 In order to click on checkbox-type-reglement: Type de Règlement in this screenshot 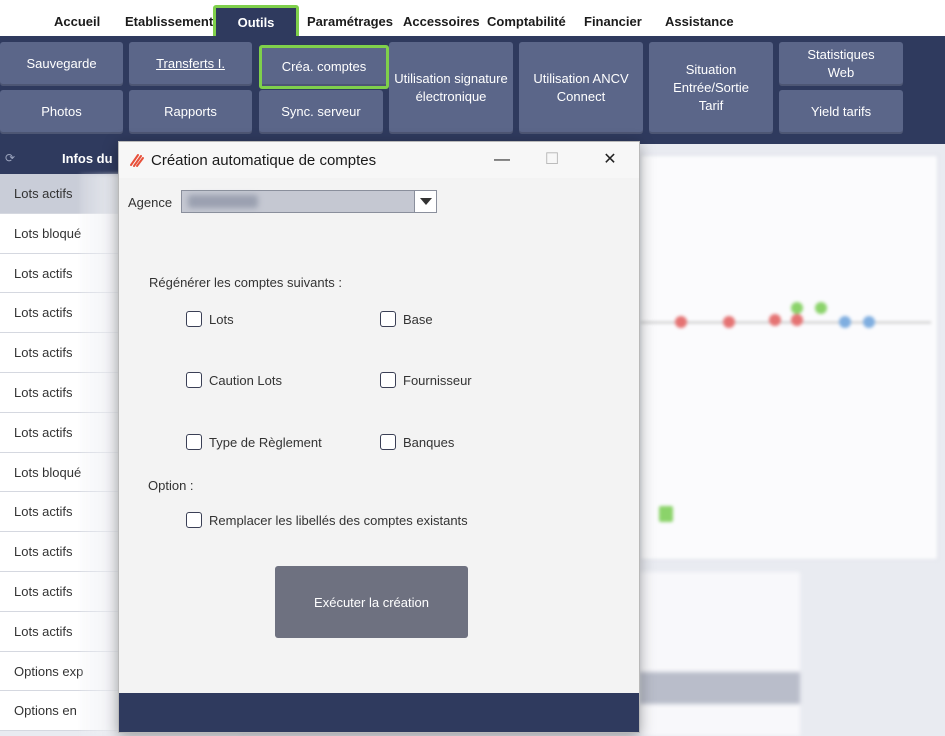, I will do `click(254, 442)`.